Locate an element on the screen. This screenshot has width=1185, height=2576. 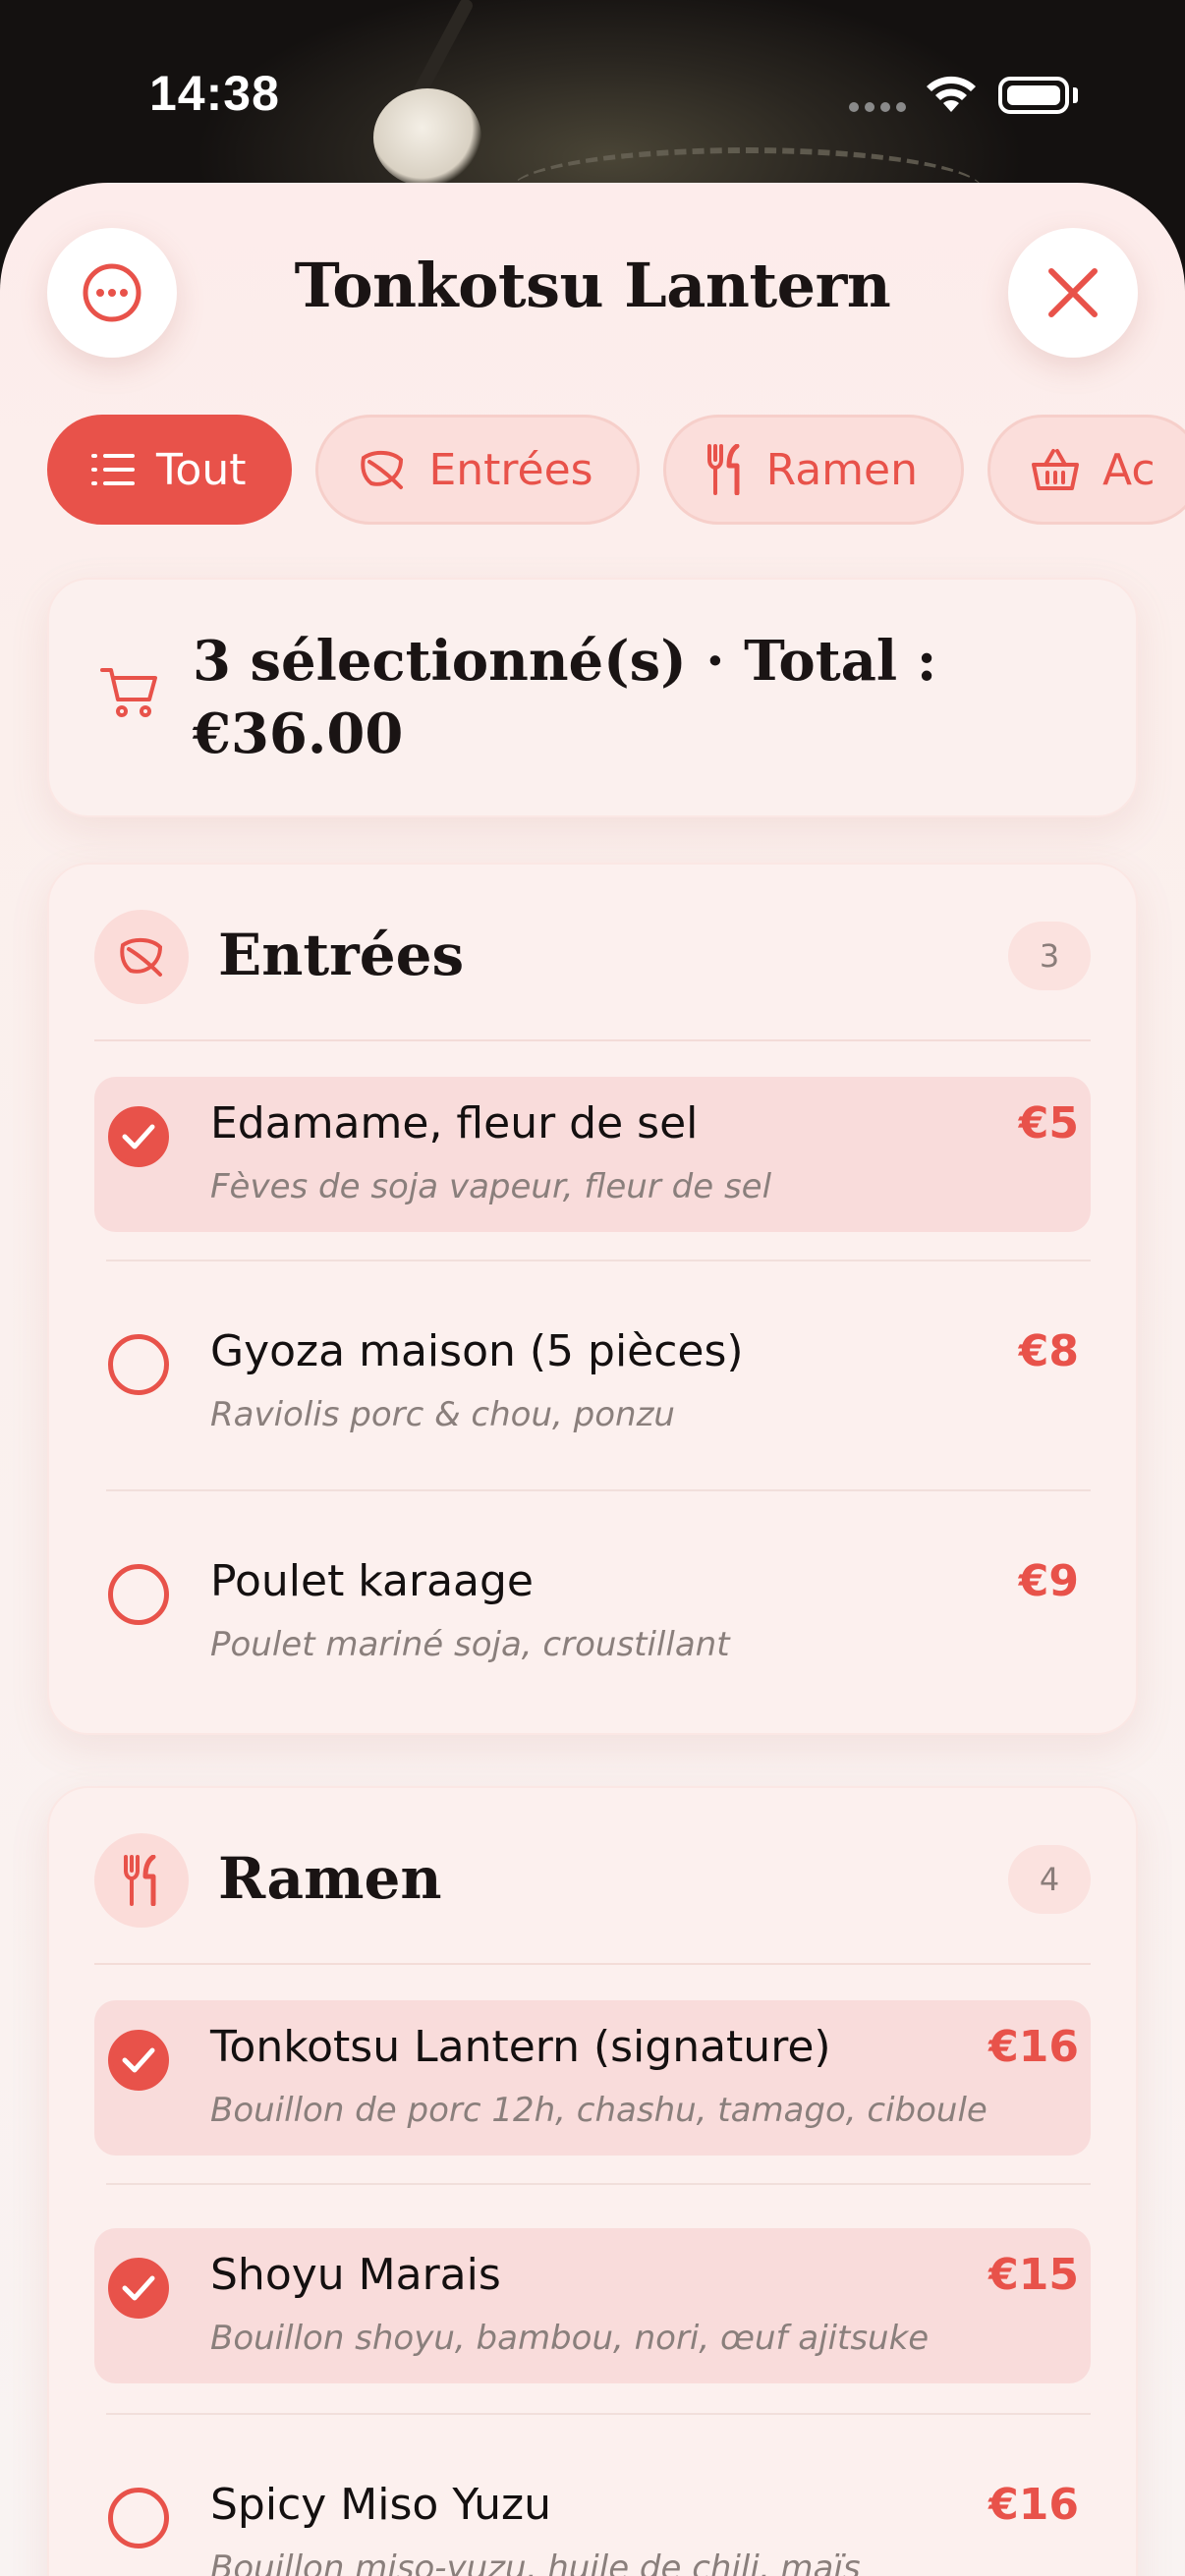
section-title: Ramen is located at coordinates (330, 1878).